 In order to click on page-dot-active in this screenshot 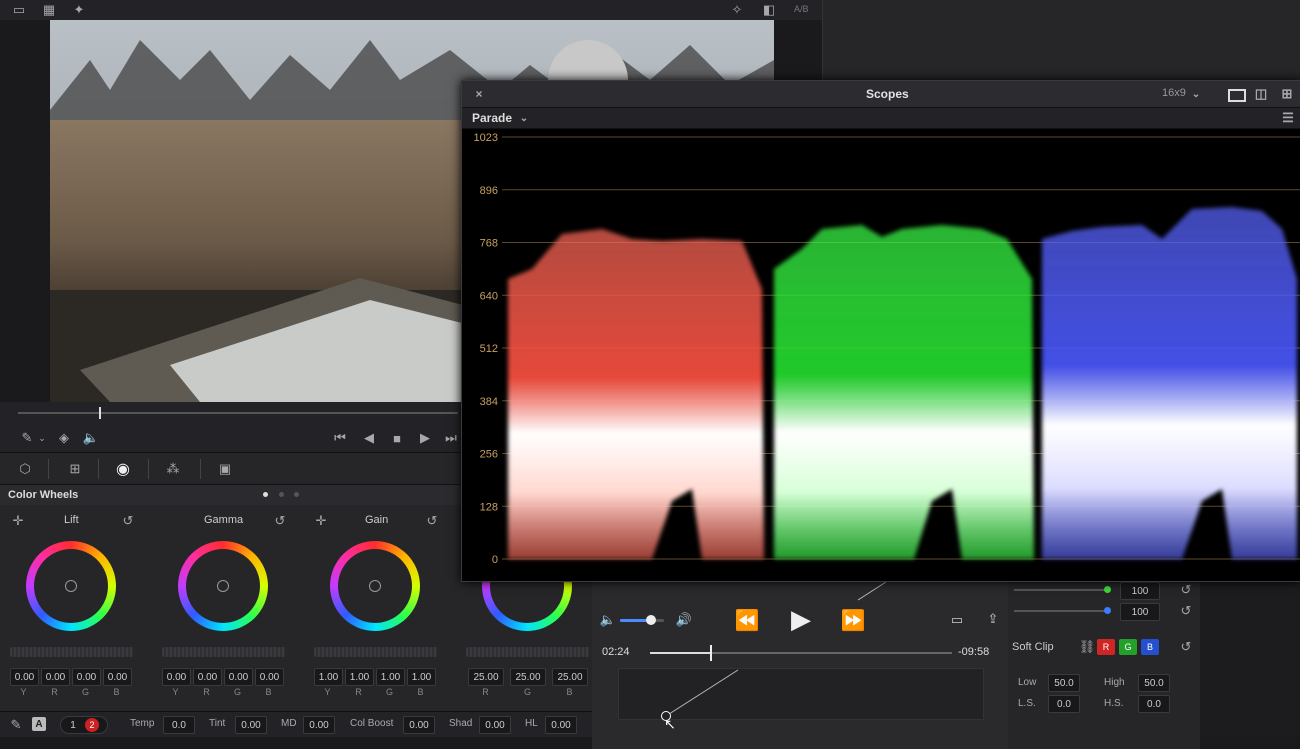, I will do `click(265, 494)`.